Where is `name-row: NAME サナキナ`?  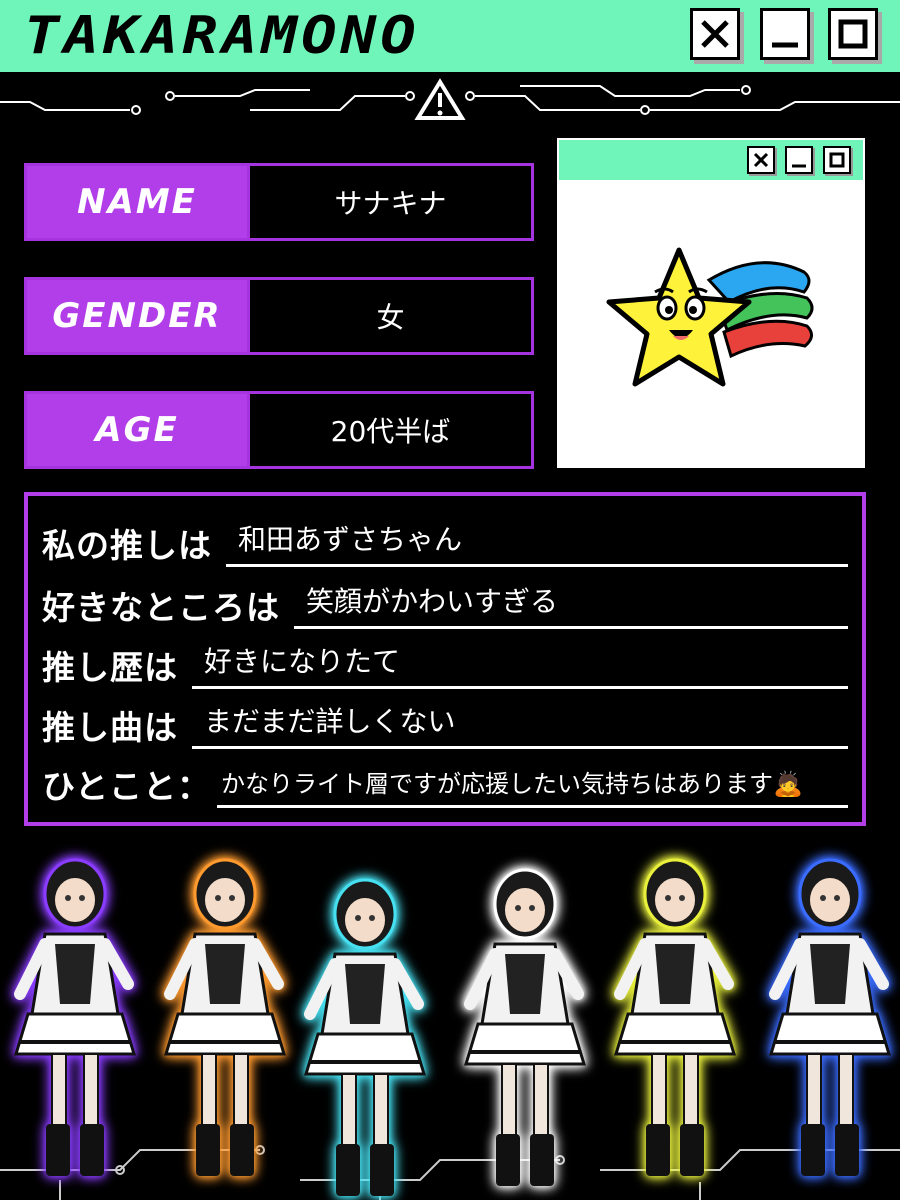
name-row: NAME サナキナ is located at coordinates (279, 202).